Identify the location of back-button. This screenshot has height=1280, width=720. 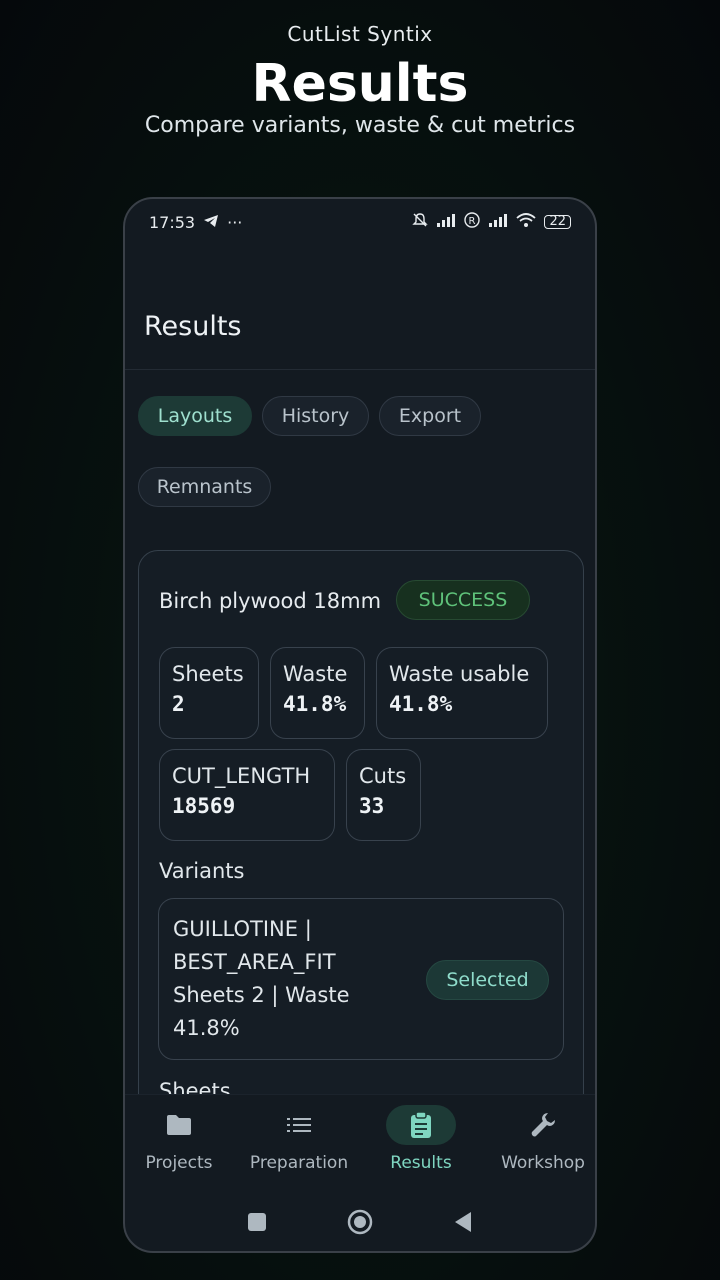
(463, 1224).